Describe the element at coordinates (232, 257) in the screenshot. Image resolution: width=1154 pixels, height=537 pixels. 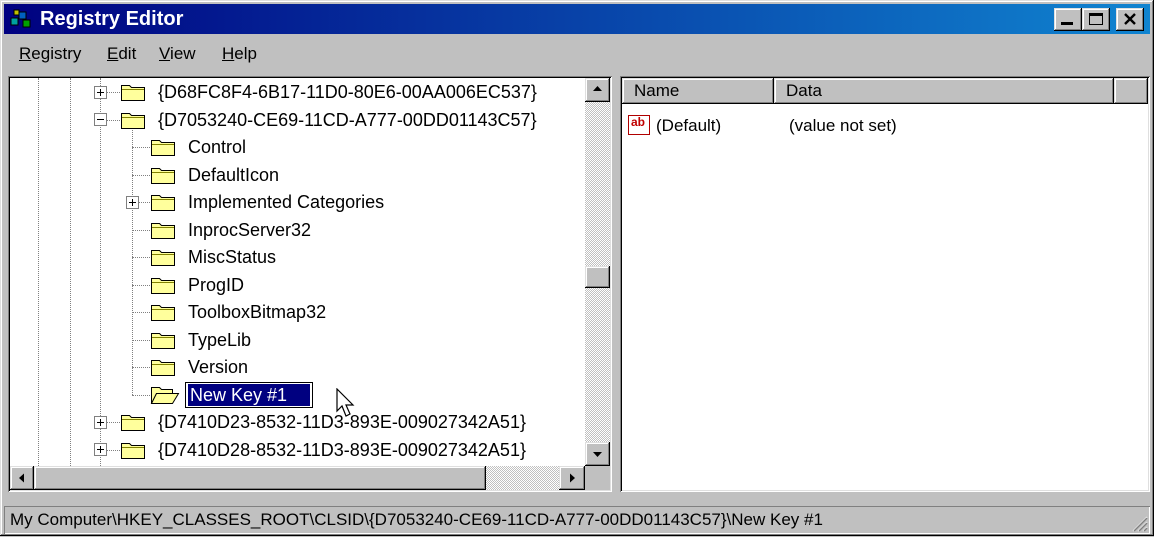
I see `tree-item-label: MiscStatus` at that location.